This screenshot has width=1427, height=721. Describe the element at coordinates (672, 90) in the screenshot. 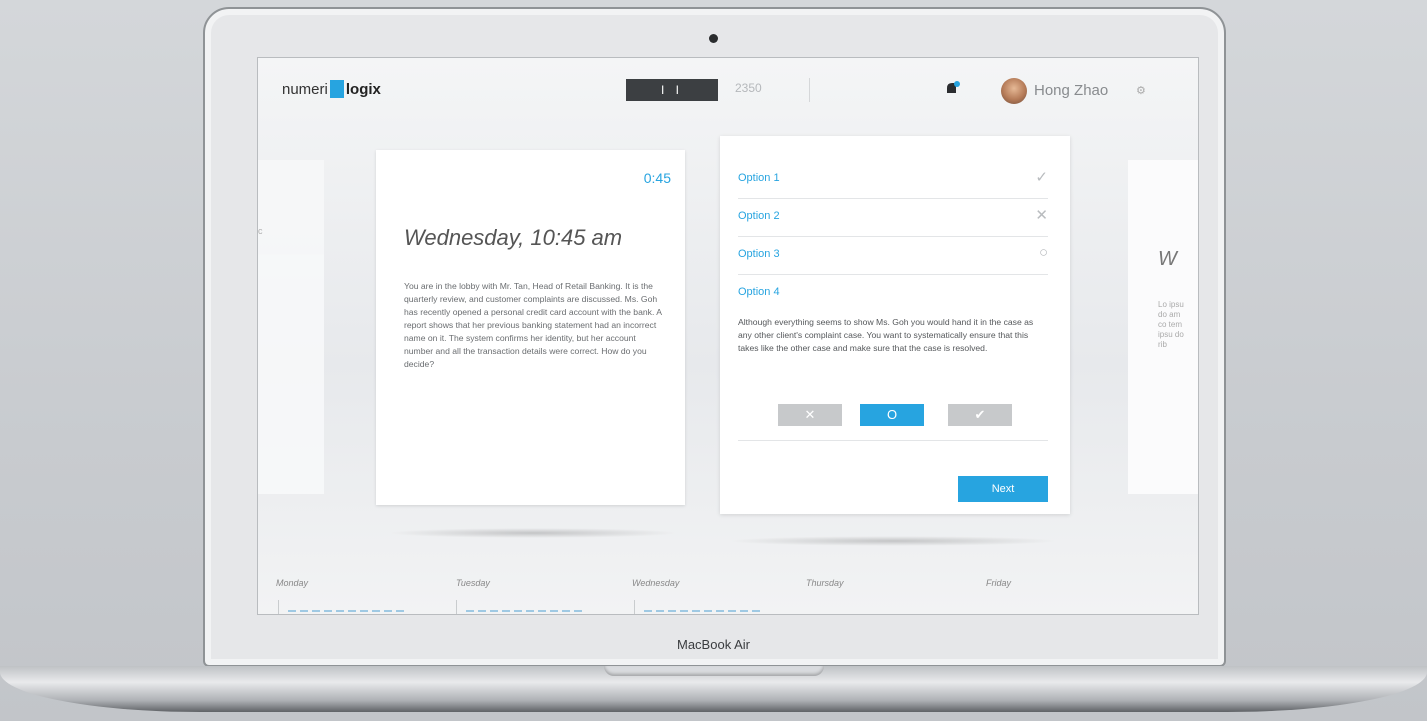

I see `timer-display: I I` at that location.